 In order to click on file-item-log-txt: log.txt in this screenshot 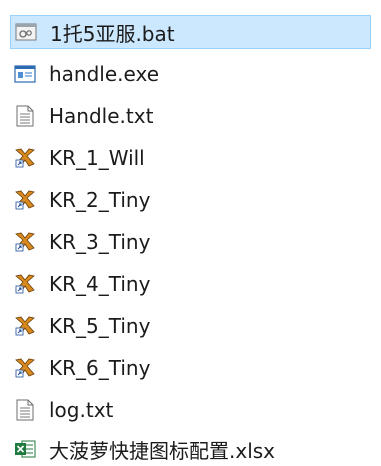, I will do `click(160, 410)`.